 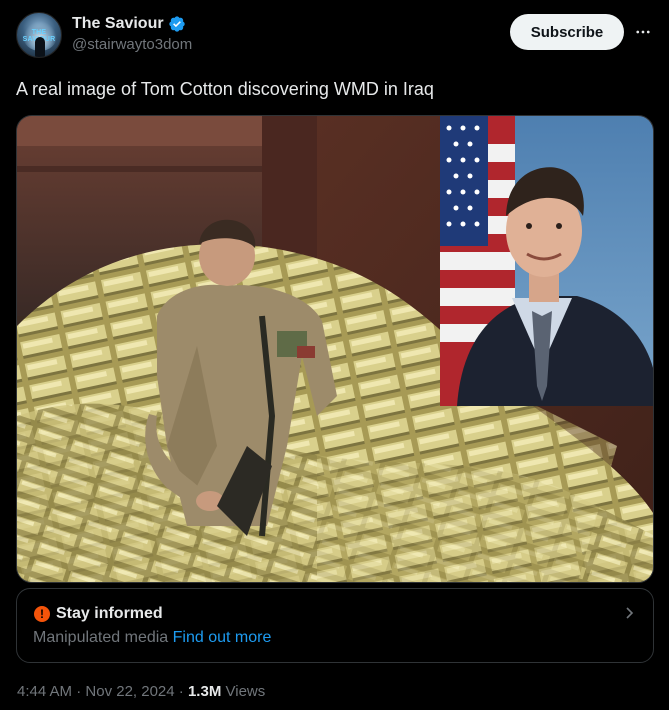 I want to click on avatar: THE SAVIOUR, so click(x=39, y=35).